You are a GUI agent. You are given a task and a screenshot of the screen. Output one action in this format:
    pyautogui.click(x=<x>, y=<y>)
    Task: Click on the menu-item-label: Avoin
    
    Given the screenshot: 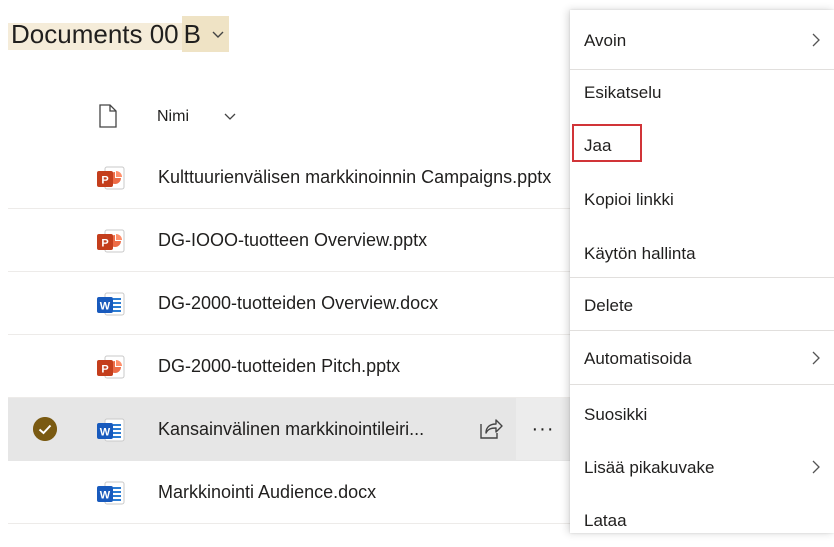 What is the action you would take?
    pyautogui.click(x=605, y=40)
    